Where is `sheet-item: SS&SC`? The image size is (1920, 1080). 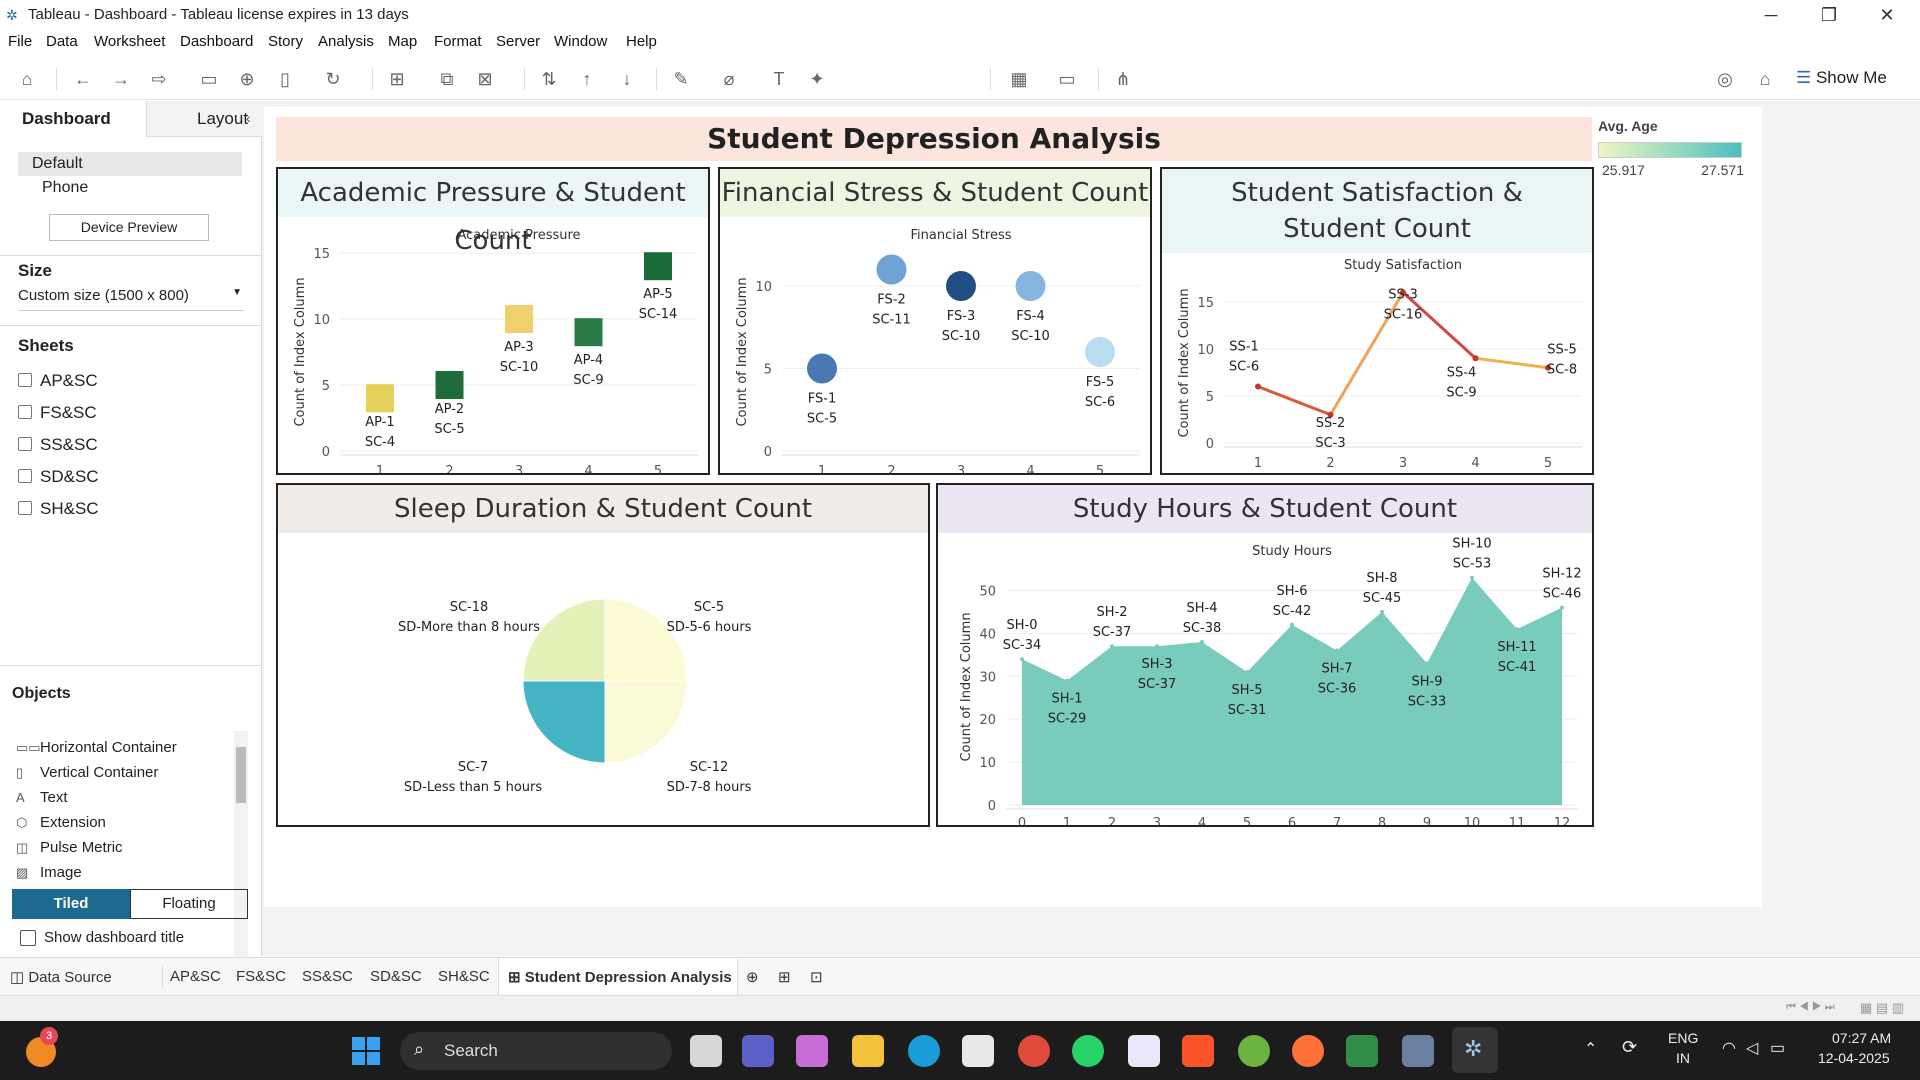 sheet-item: SS&SC is located at coordinates (58, 445).